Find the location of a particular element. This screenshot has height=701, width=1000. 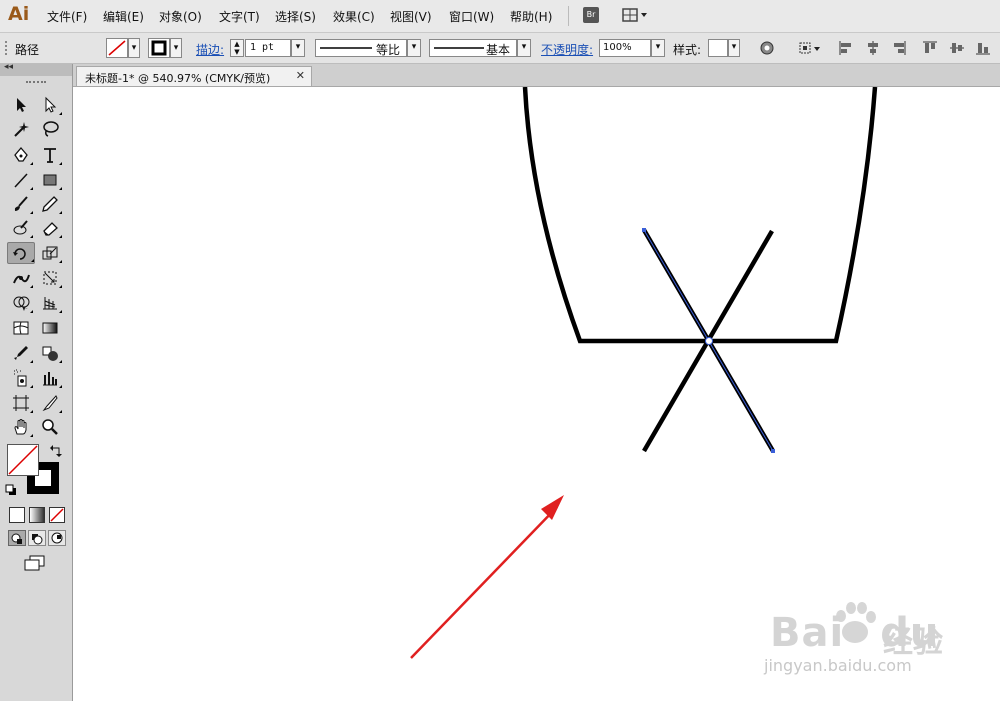

opacity-label: 不透明度: is located at coordinates (567, 49).